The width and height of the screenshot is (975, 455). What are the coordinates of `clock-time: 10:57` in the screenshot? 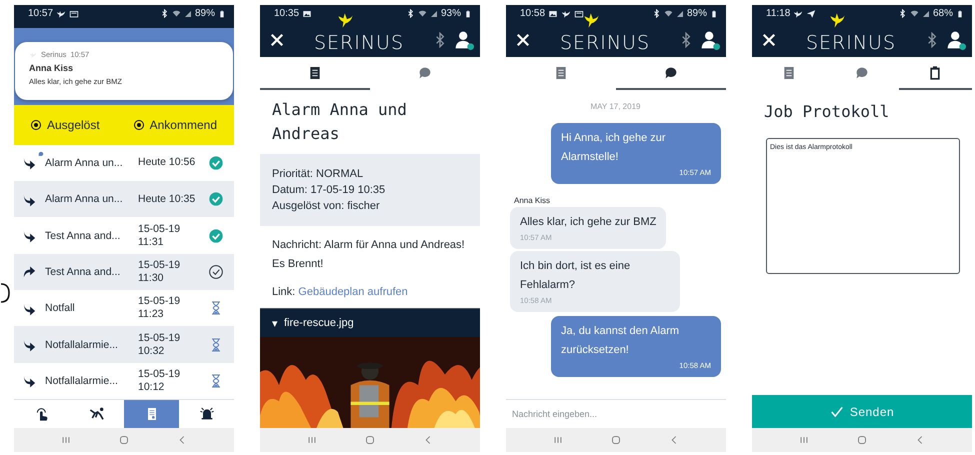 It's located at (41, 13).